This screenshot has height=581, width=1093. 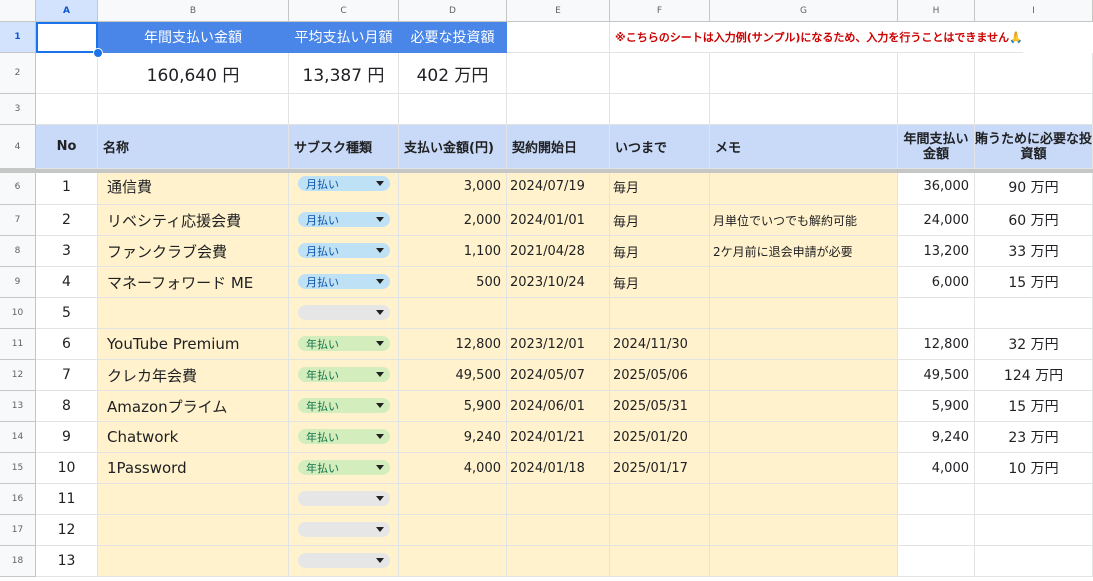 I want to click on row-no: 3, so click(x=67, y=251).